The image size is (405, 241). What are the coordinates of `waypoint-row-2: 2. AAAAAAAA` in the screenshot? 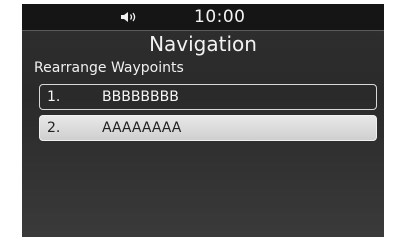 It's located at (208, 128).